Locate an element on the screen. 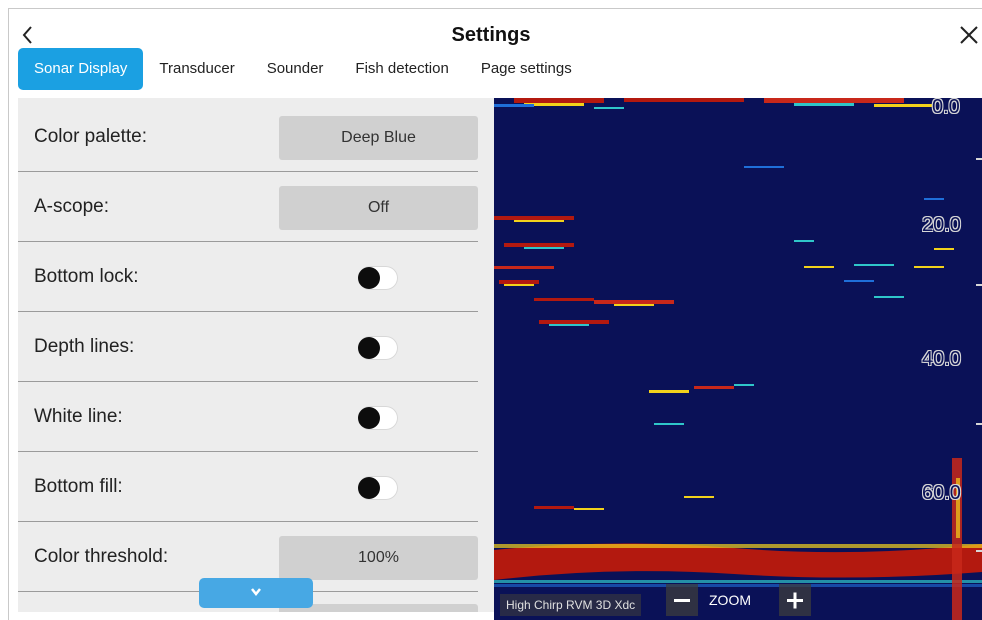 The image size is (982, 620). depth-label-40: 40.0 is located at coordinates (941, 359).